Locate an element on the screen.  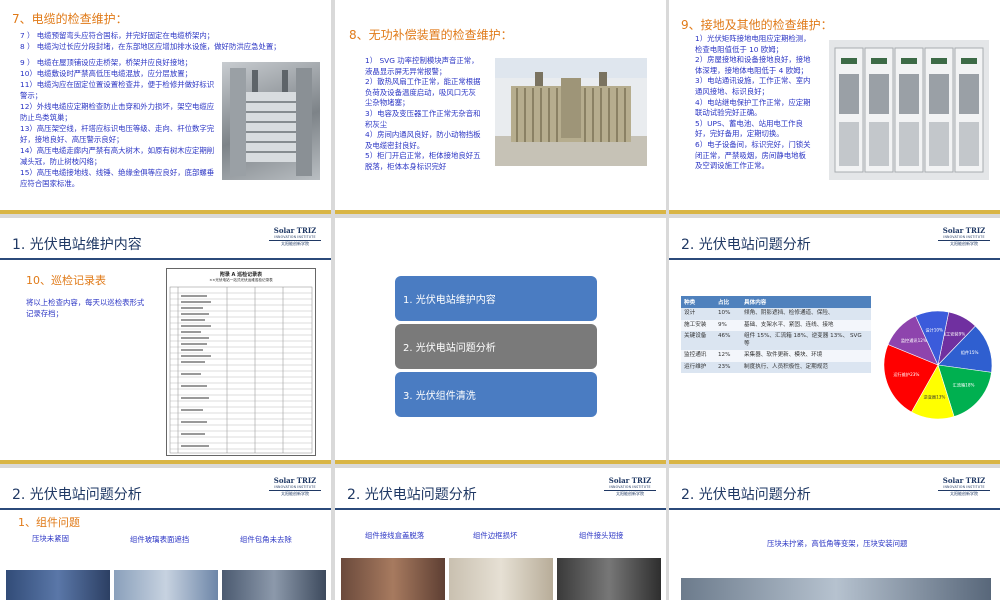
agenda-item-analysis: 2. 光伏电站问题分析 is located at coordinates (496, 346).